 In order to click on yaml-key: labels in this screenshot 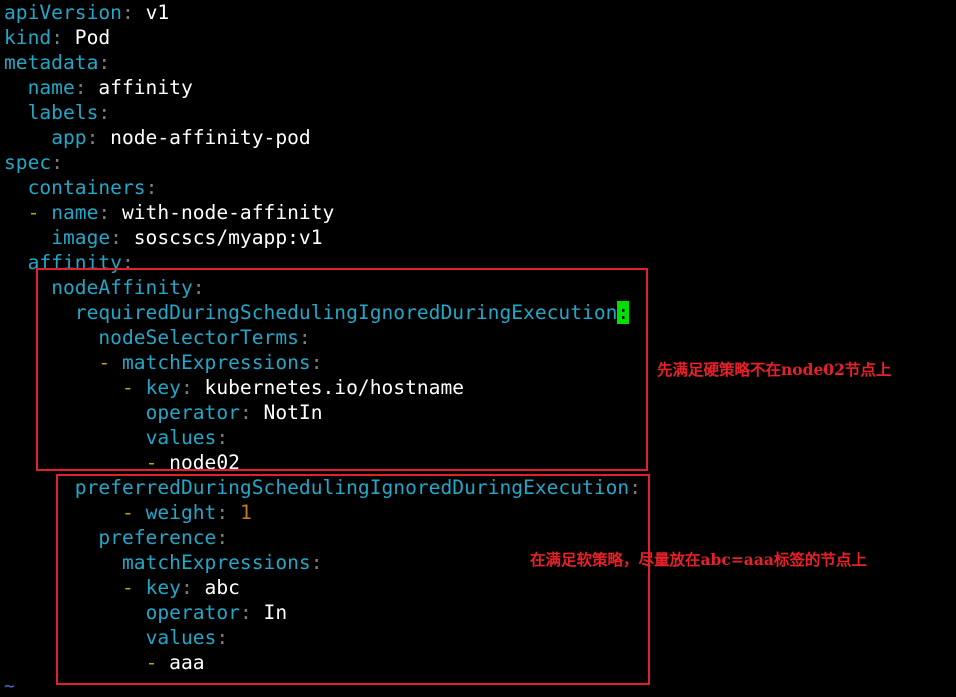, I will do `click(63, 112)`.